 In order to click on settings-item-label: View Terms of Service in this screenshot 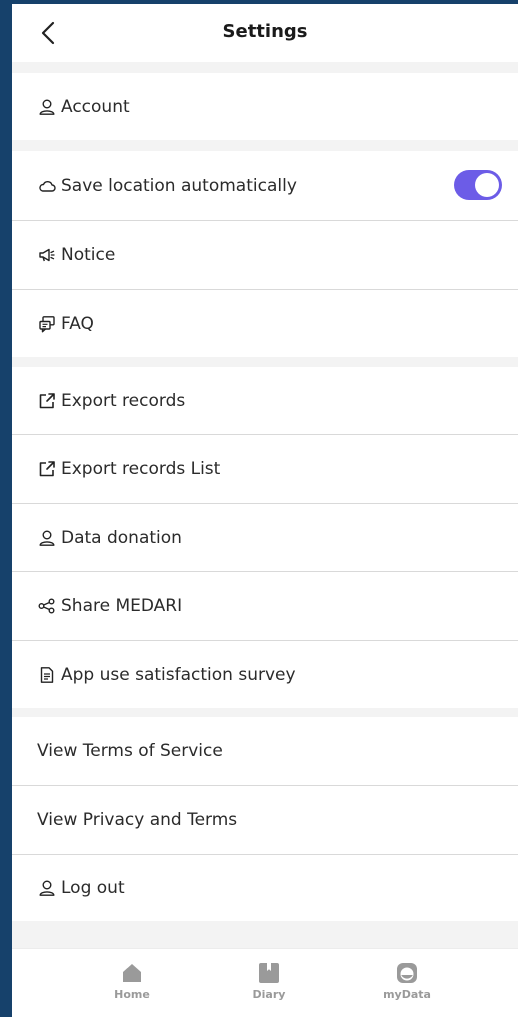, I will do `click(130, 751)`.